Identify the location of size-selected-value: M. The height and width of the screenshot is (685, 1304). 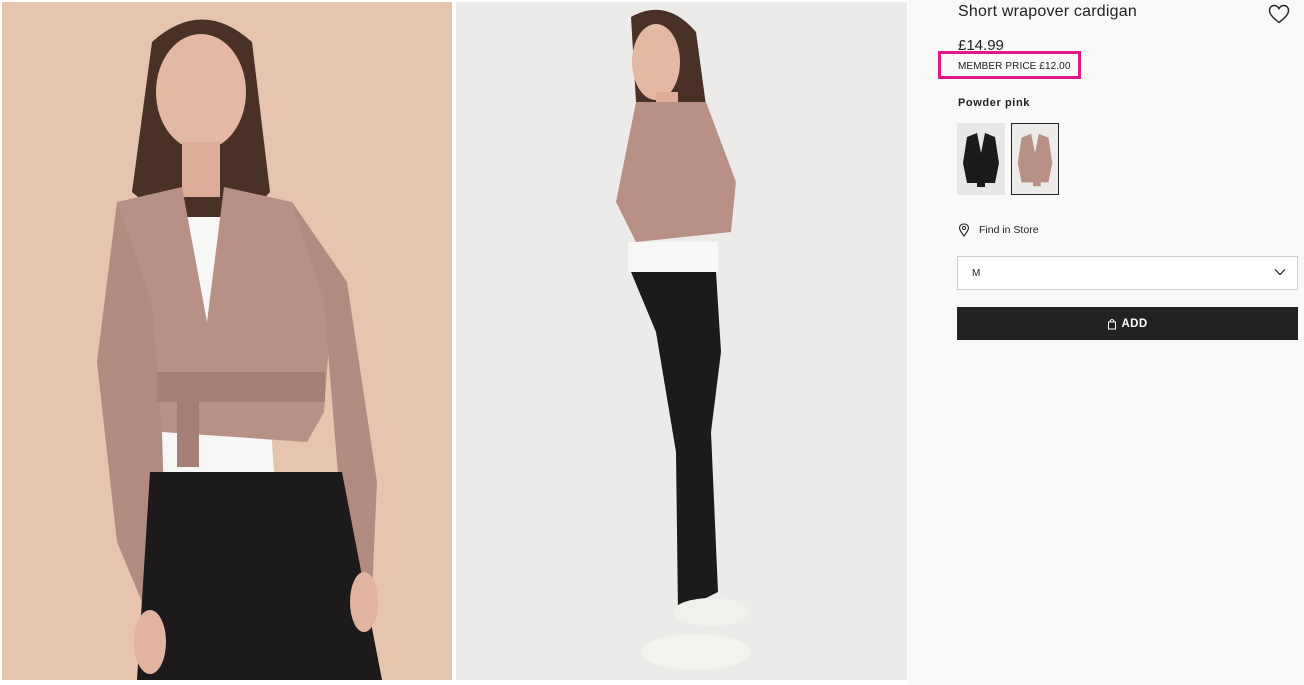
(976, 273).